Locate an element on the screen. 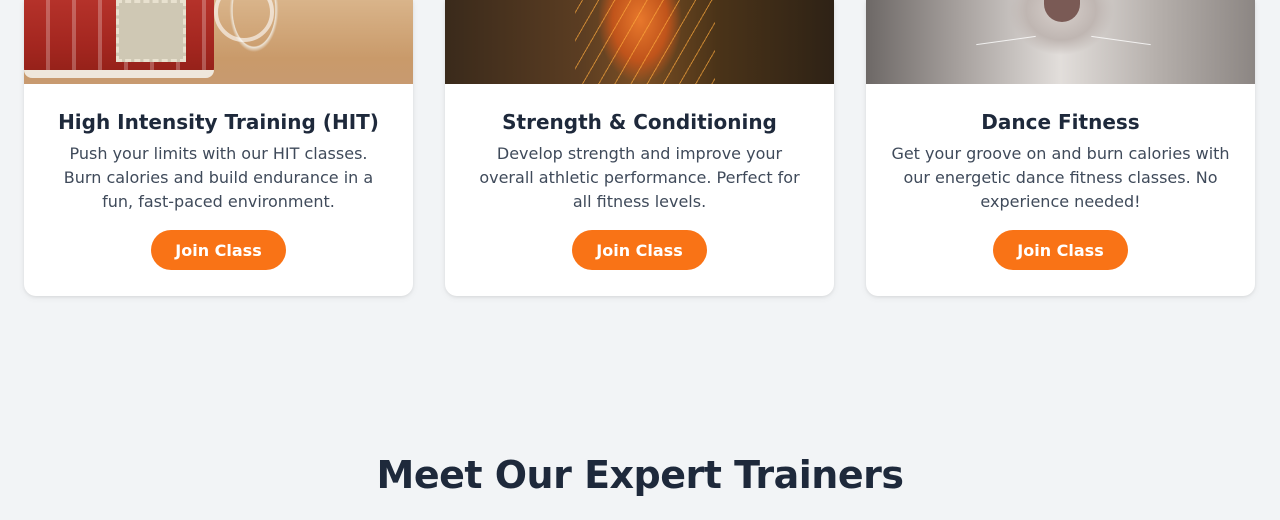 This screenshot has height=520, width=1280. cactus-spikes-shape is located at coordinates (645, 42).